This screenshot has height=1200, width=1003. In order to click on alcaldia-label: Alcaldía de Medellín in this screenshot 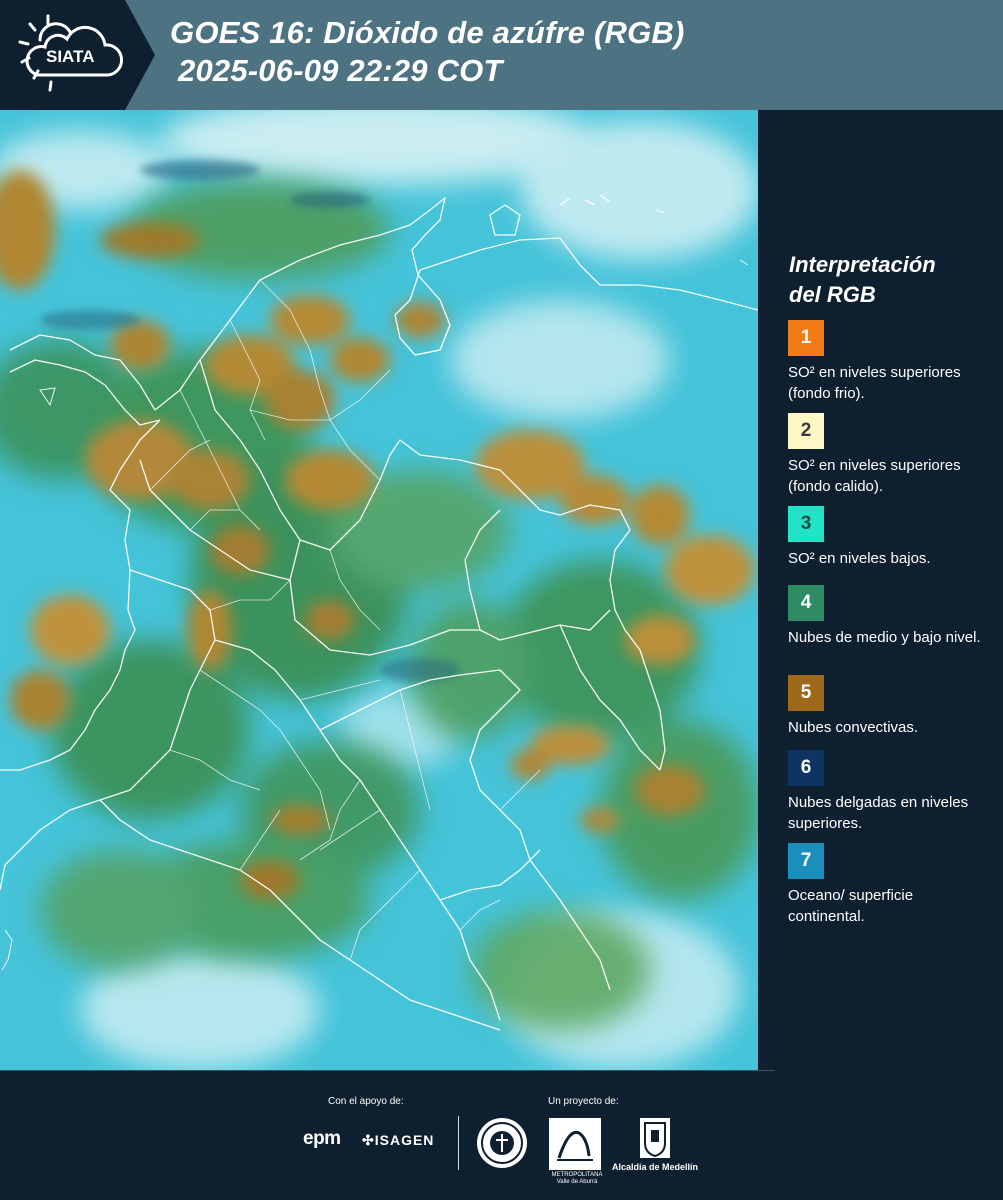, I will do `click(655, 1167)`.